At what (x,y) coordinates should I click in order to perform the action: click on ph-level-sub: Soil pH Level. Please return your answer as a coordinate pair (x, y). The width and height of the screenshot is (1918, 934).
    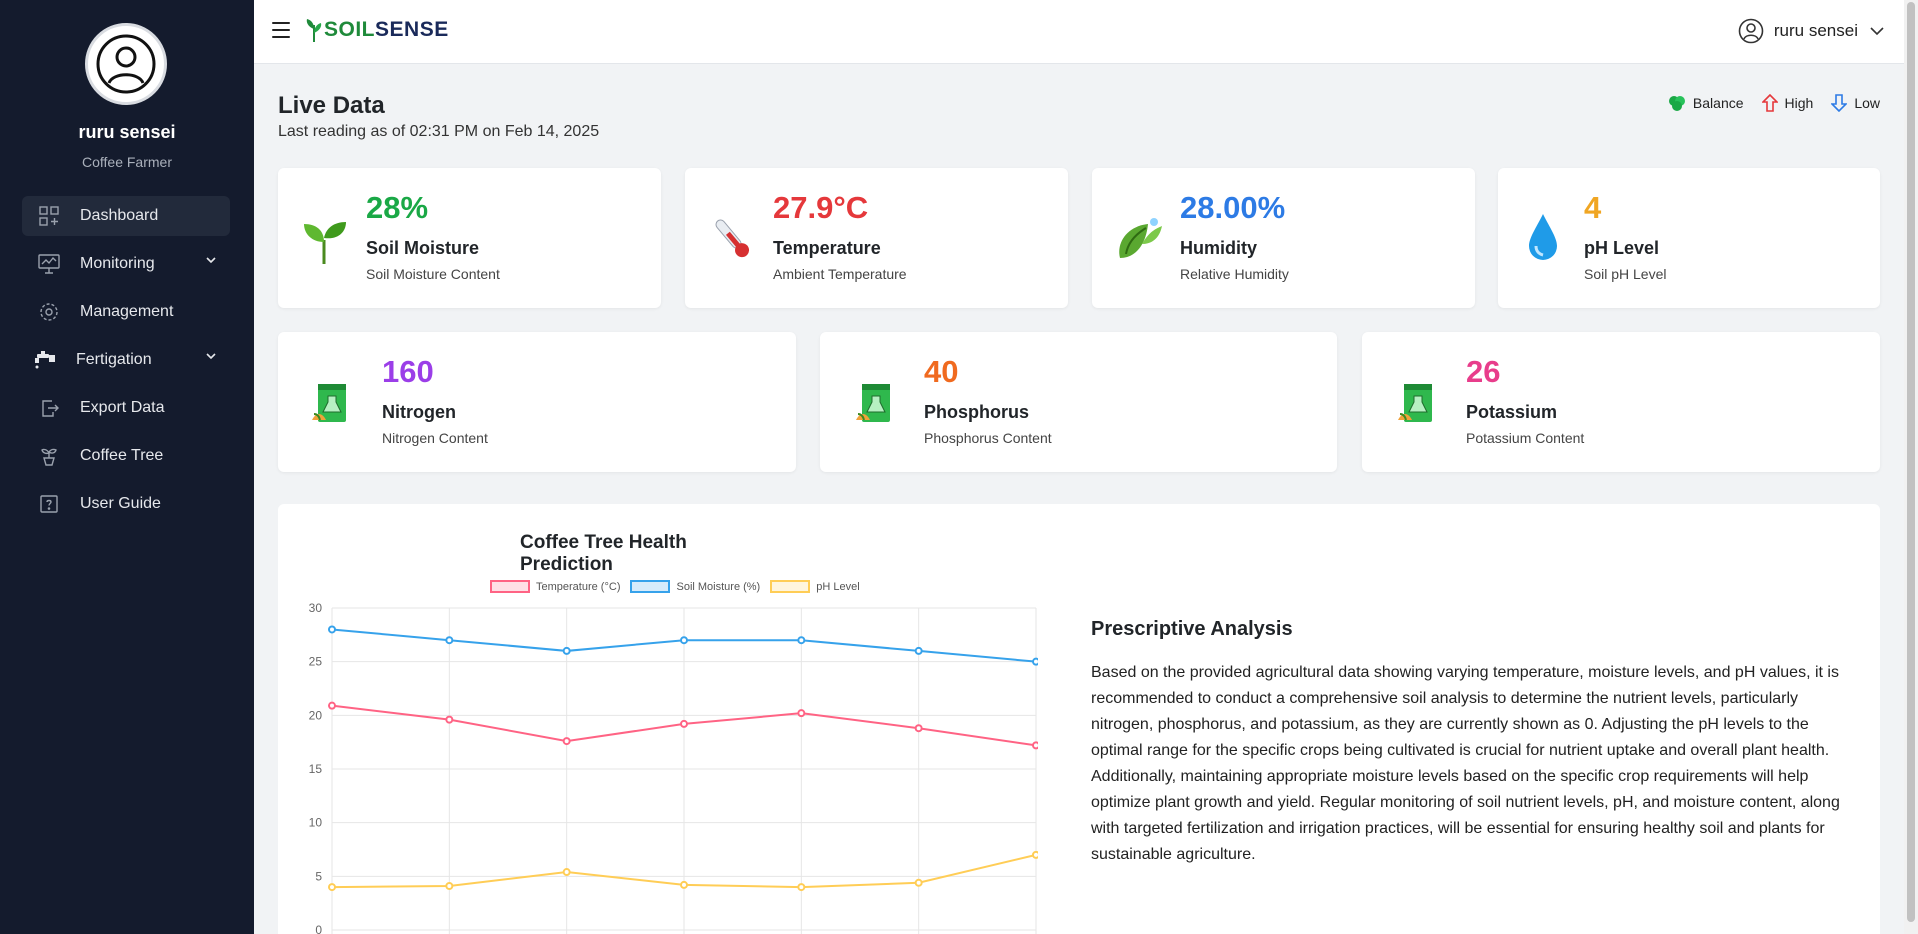
    Looking at the image, I should click on (1625, 274).